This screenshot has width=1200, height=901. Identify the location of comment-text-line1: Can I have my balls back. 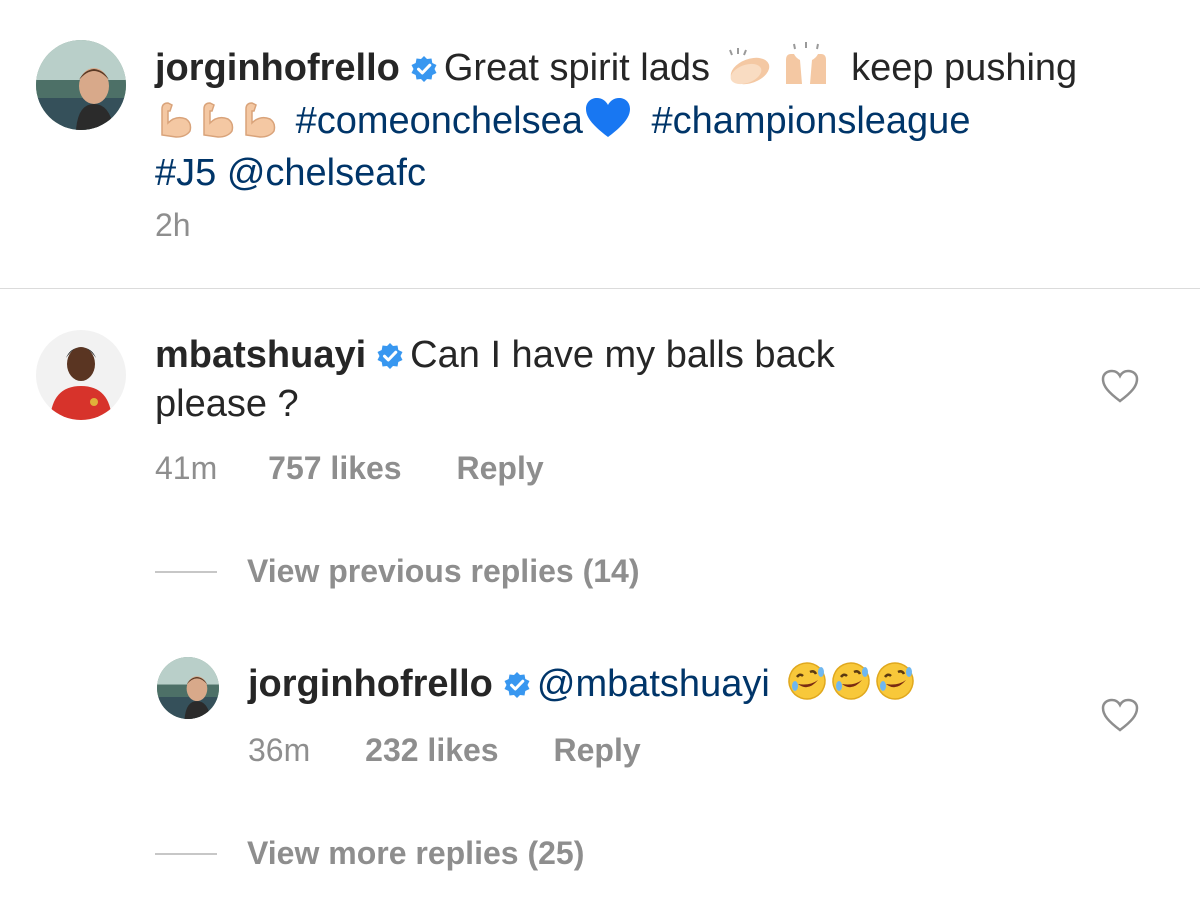
(622, 355).